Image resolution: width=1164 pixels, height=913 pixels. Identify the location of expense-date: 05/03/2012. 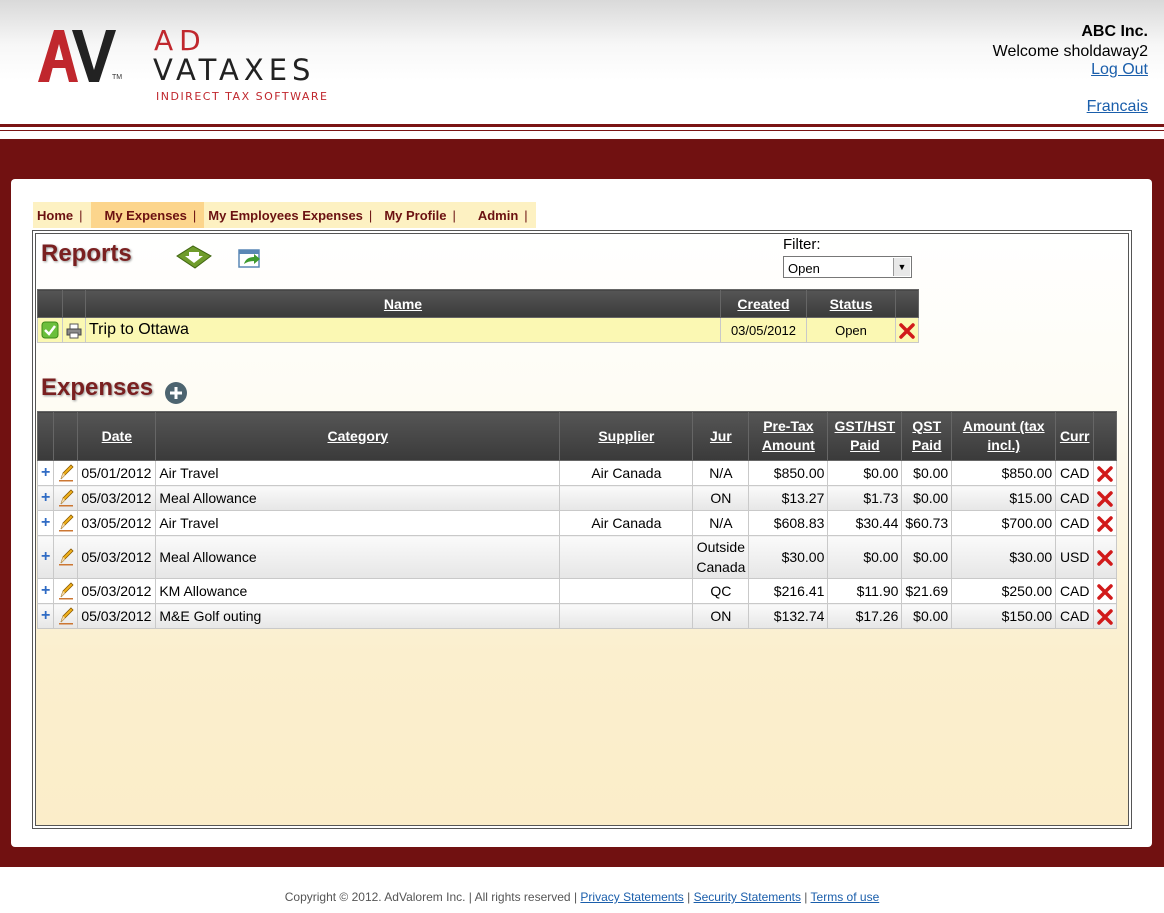
(117, 498).